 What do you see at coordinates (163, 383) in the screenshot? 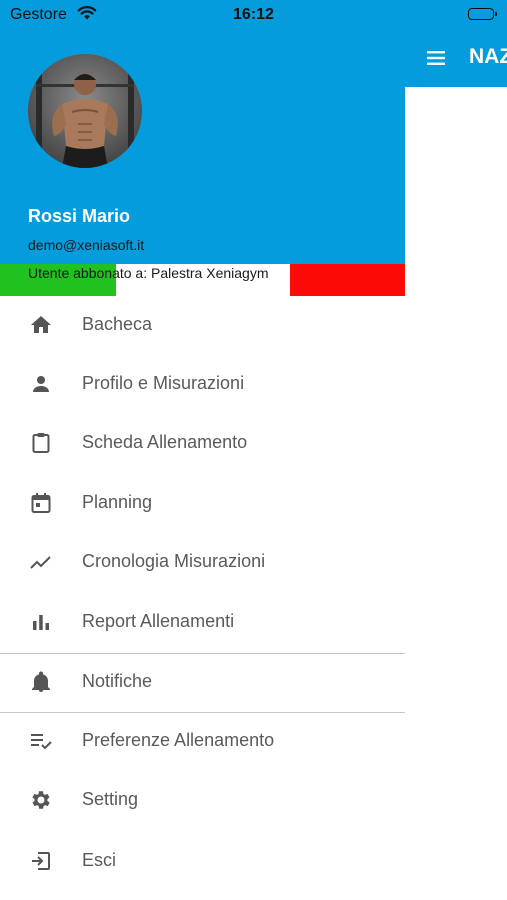
I see `menu-item-label: Profilo e Misurazioni` at bounding box center [163, 383].